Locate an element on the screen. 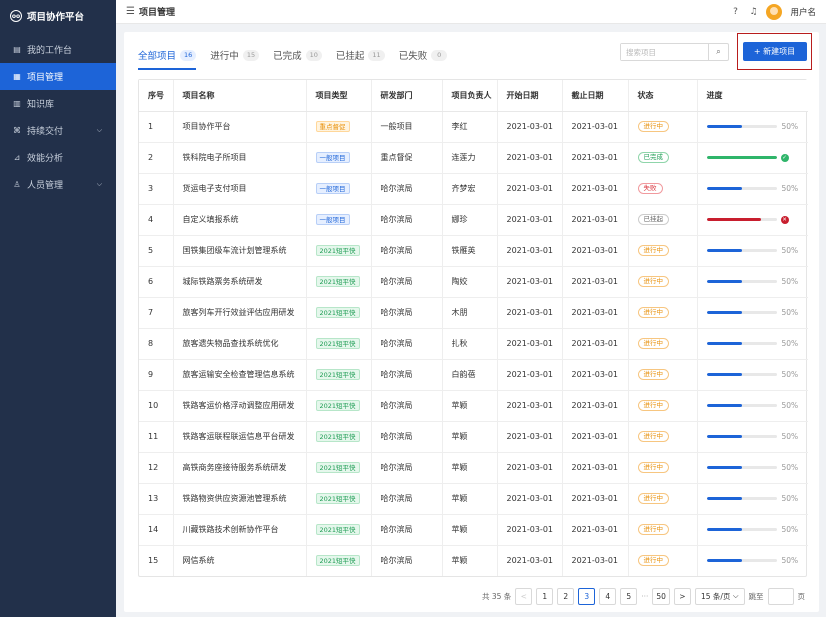 This screenshot has height=617, width=826. search-box: ⌕ is located at coordinates (674, 52).